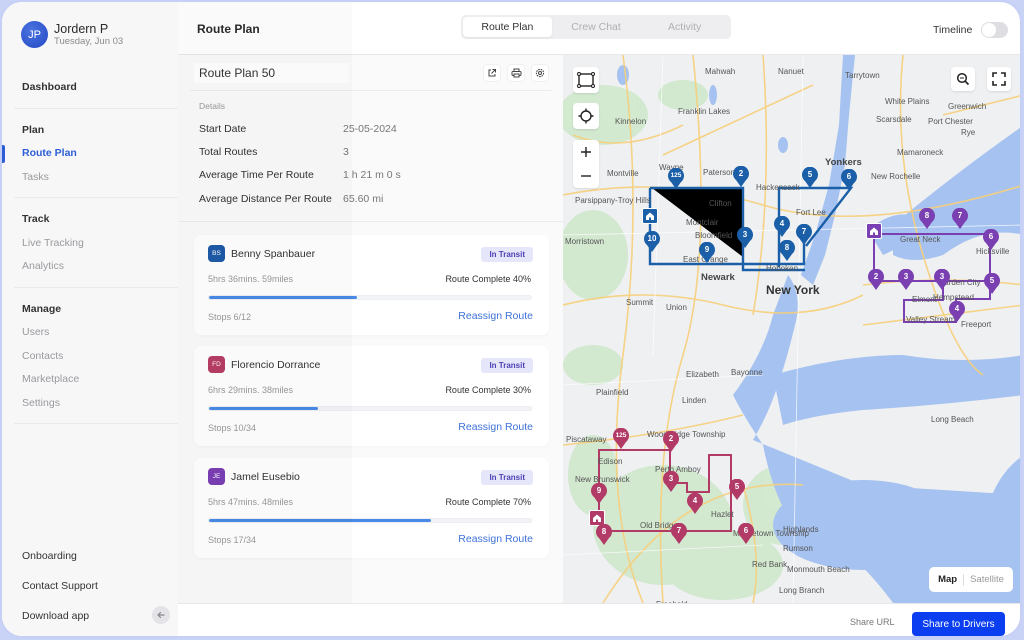 The width and height of the screenshot is (1024, 640). Describe the element at coordinates (96, 404) in the screenshot. I see `sidebar-item-settings: Settings` at that location.